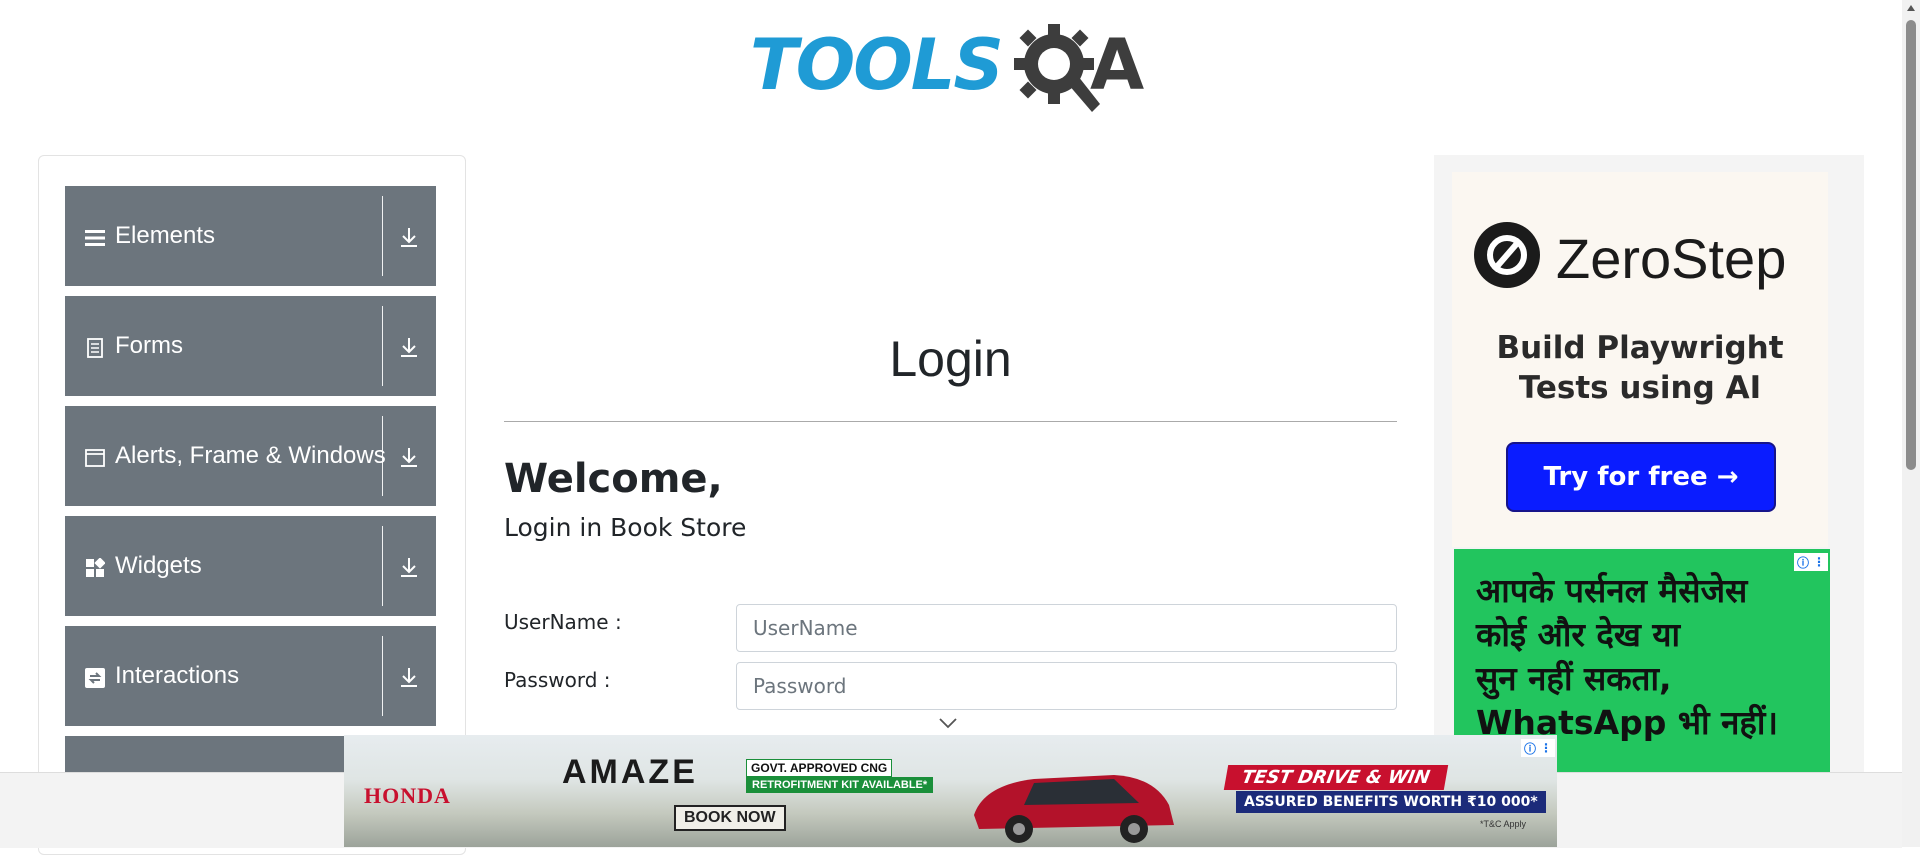 This screenshot has height=855, width=1920. I want to click on password-label: Password :, so click(557, 680).